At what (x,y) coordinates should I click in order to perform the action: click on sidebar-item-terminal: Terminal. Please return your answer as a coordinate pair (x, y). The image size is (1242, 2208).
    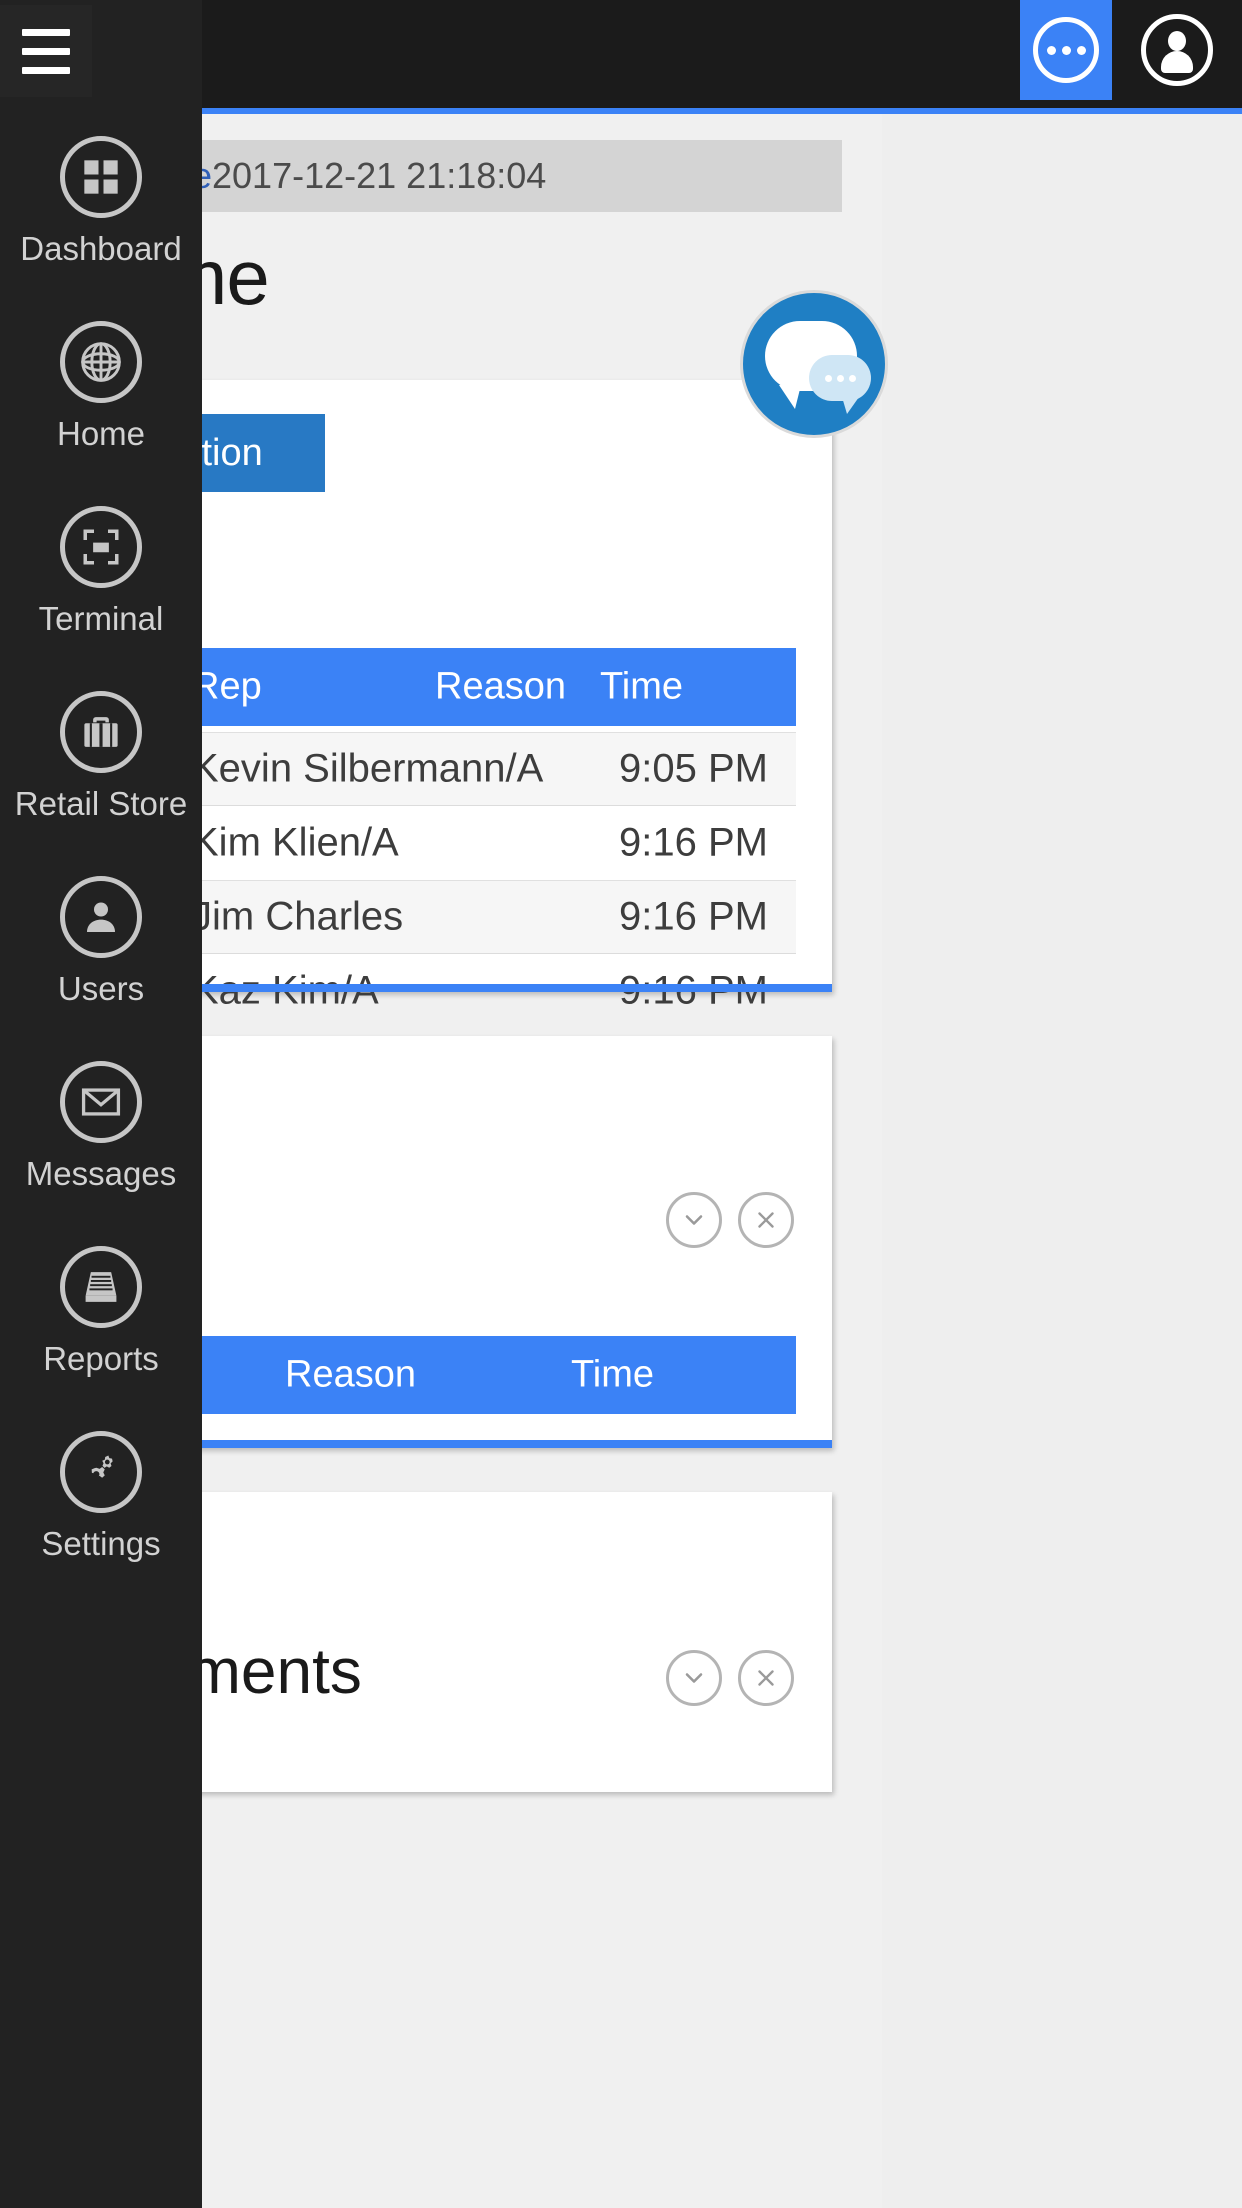
    Looking at the image, I should click on (101, 570).